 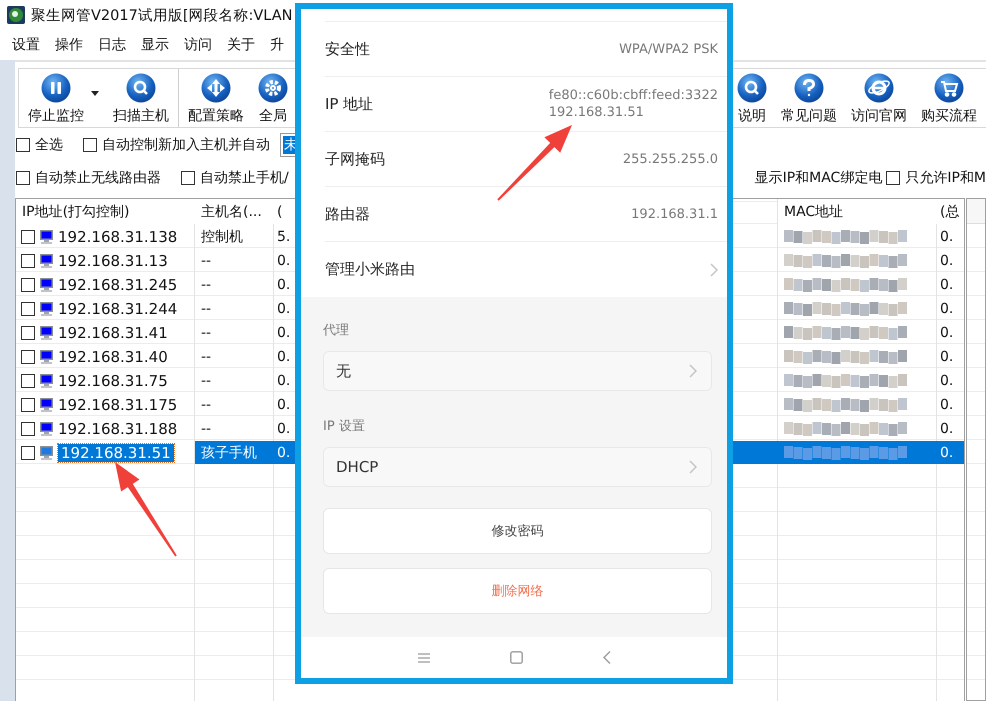 I want to click on table-cell-text: 5., so click(x=284, y=237).